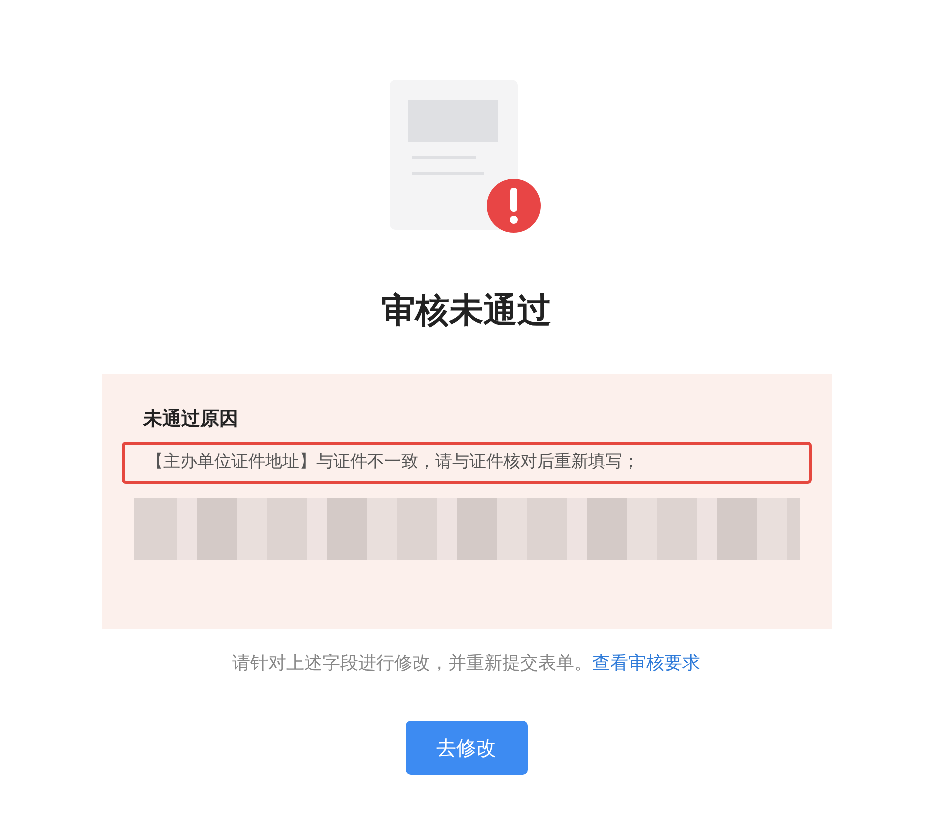  What do you see at coordinates (467, 311) in the screenshot?
I see `review-failed-title: 审核未通过` at bounding box center [467, 311].